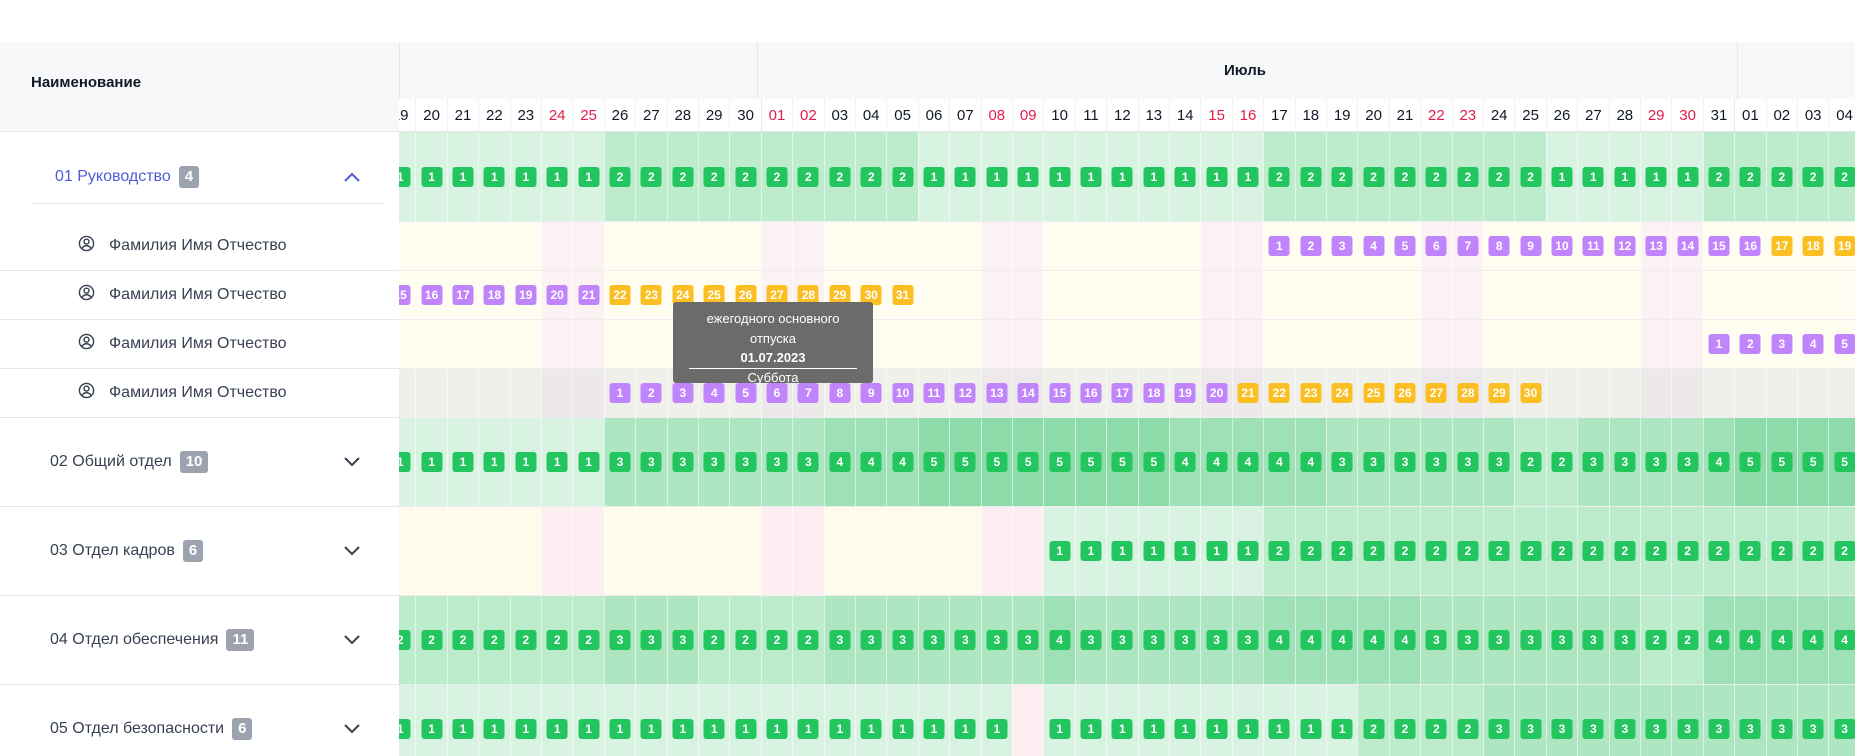 The width and height of the screenshot is (1855, 756). Describe the element at coordinates (352, 177) in the screenshot. I see `chevron-up-icon` at that location.